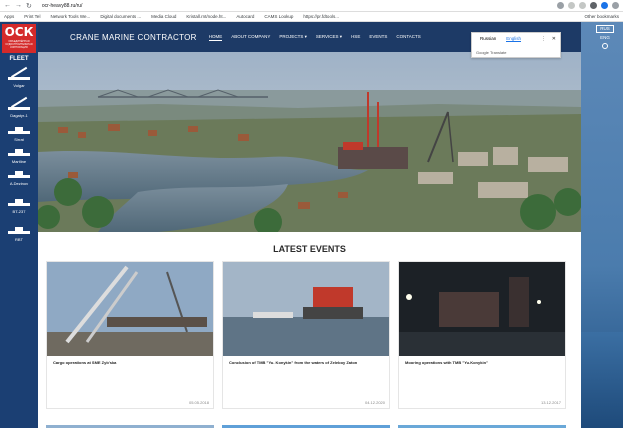 The image size is (623, 428). Describe the element at coordinates (85, 362) in the screenshot. I see `event-caption: Cargo operations at SME Zyb'ska` at that location.